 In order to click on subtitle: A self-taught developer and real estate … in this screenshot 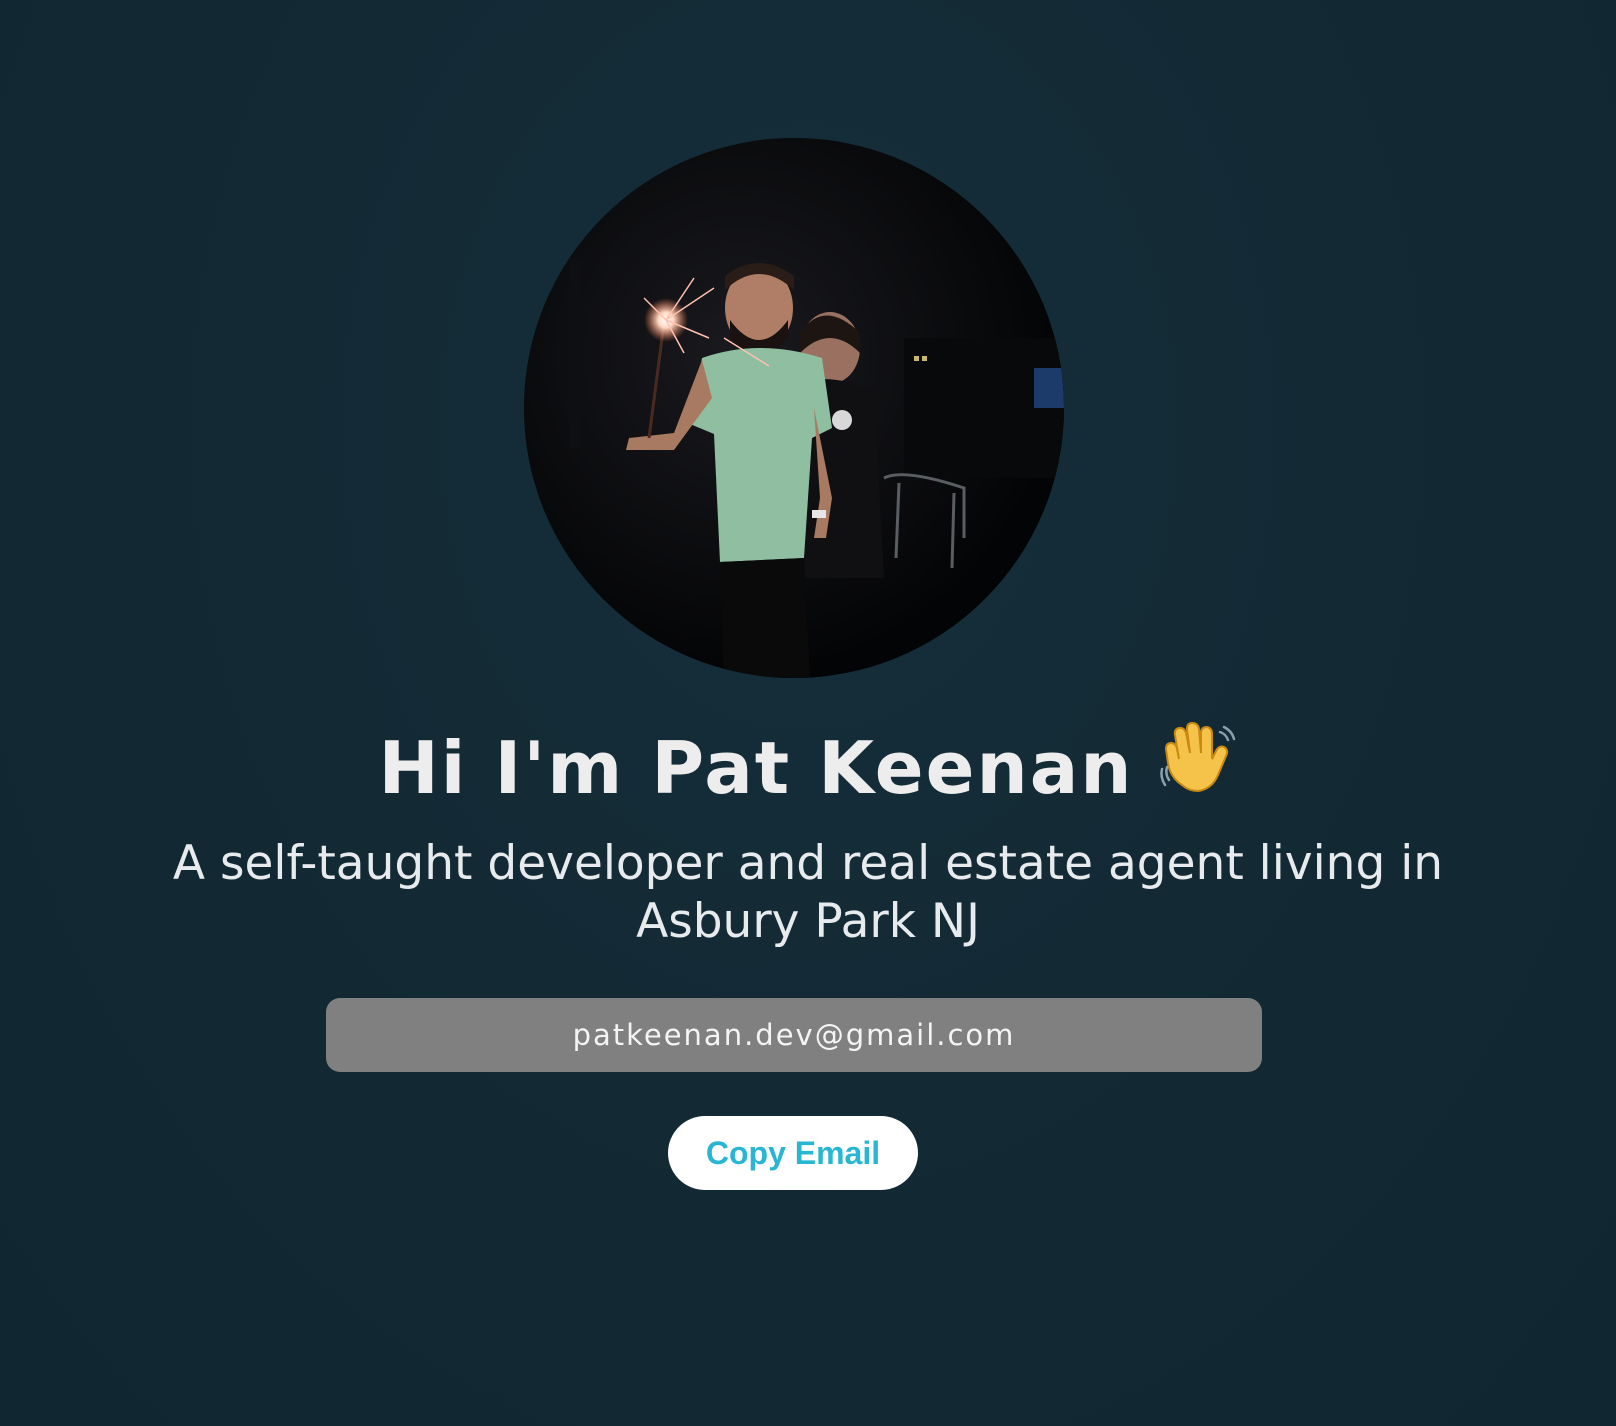, I will do `click(808, 892)`.